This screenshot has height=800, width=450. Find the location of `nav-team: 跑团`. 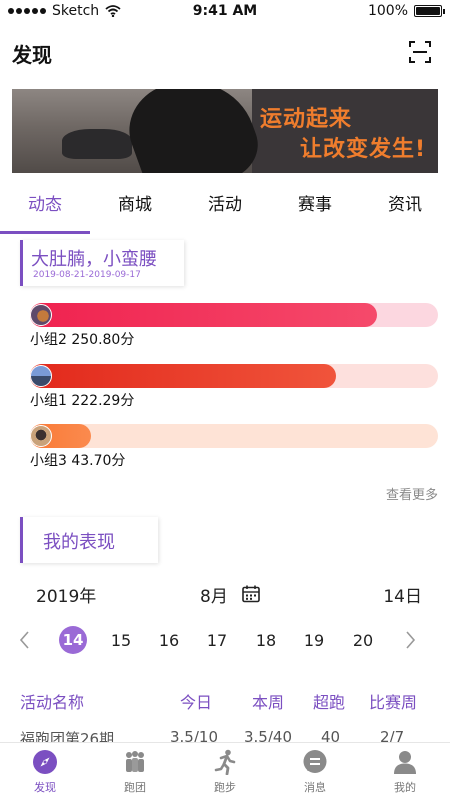

nav-team: 跑团 is located at coordinates (135, 772).